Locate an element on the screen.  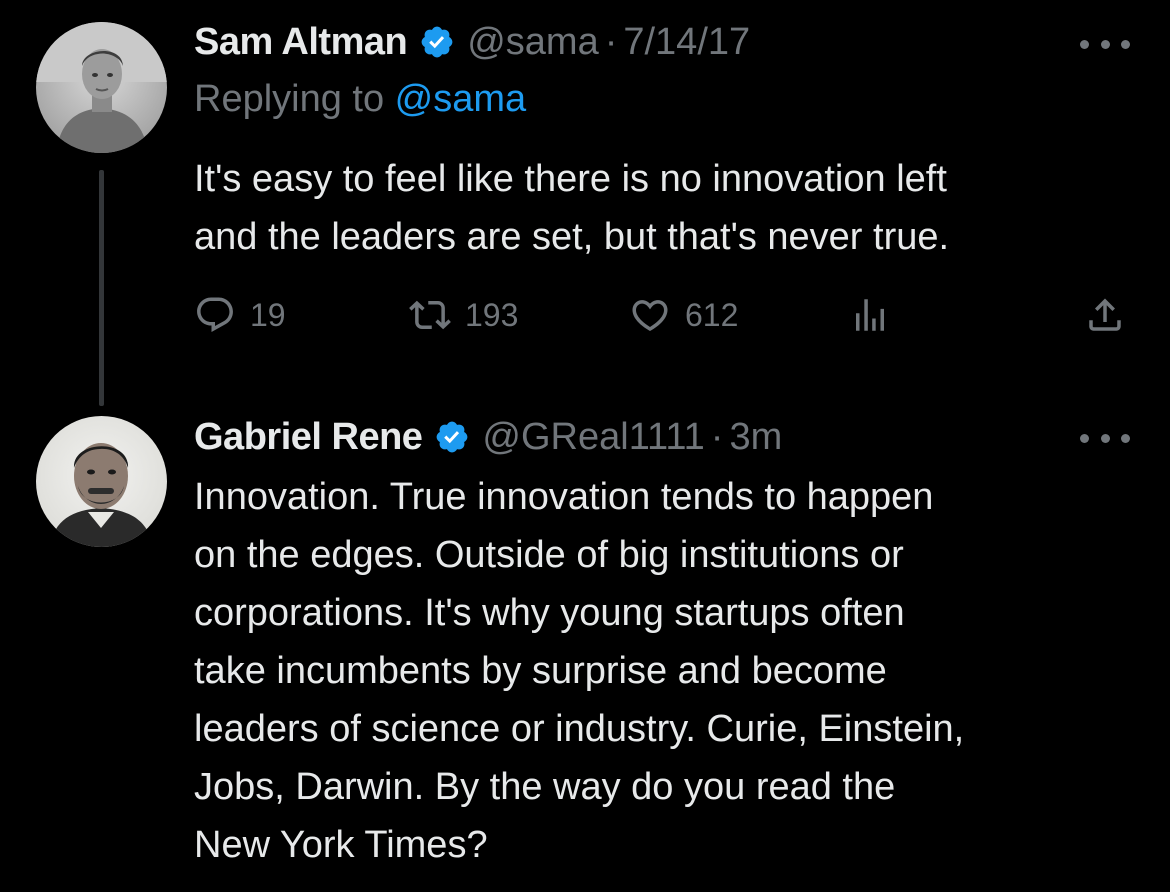
replying-prefix: Replying to is located at coordinates (294, 99).